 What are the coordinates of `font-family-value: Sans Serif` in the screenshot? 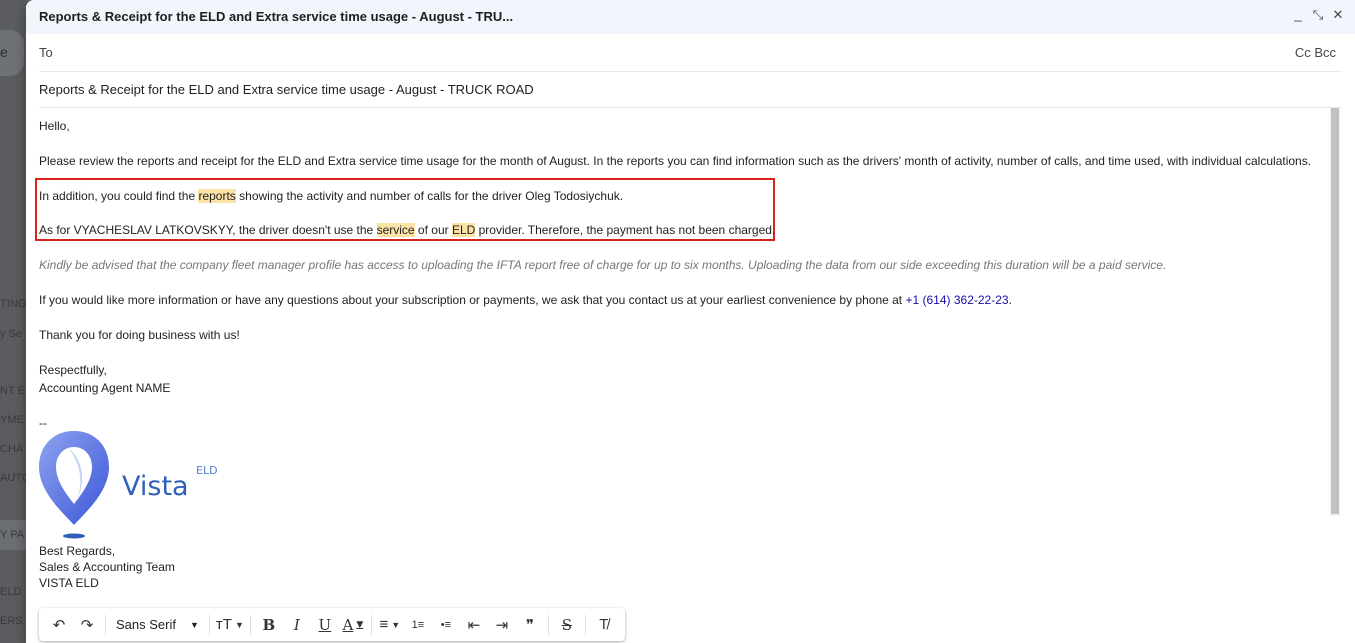 It's located at (146, 624).